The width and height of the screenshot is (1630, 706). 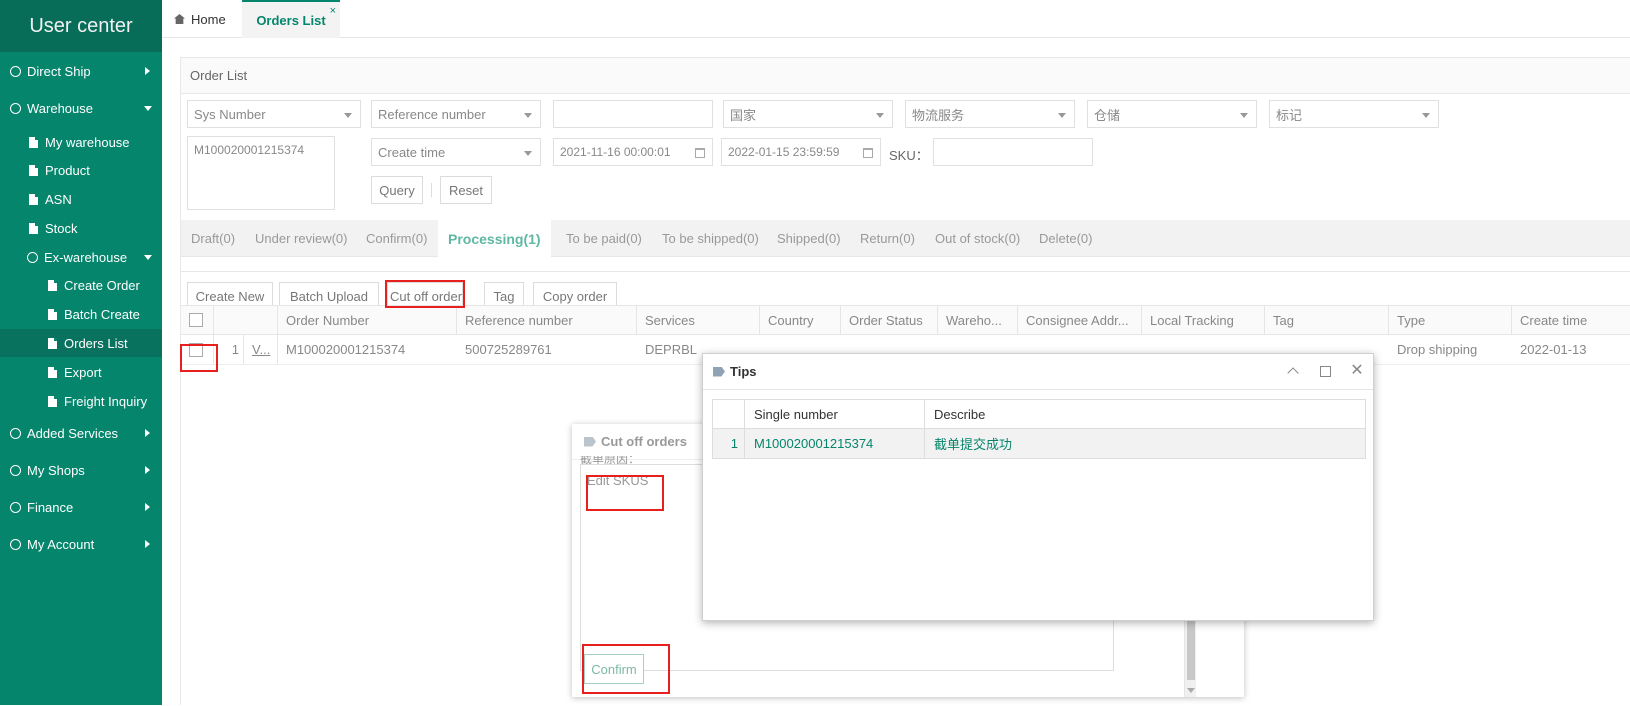 I want to click on country-select: 国家, so click(x=808, y=114).